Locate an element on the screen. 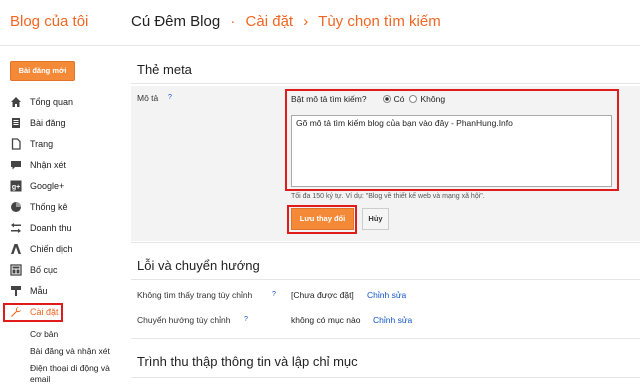  sidebar-item-layout: Bố cục is located at coordinates (61, 269).